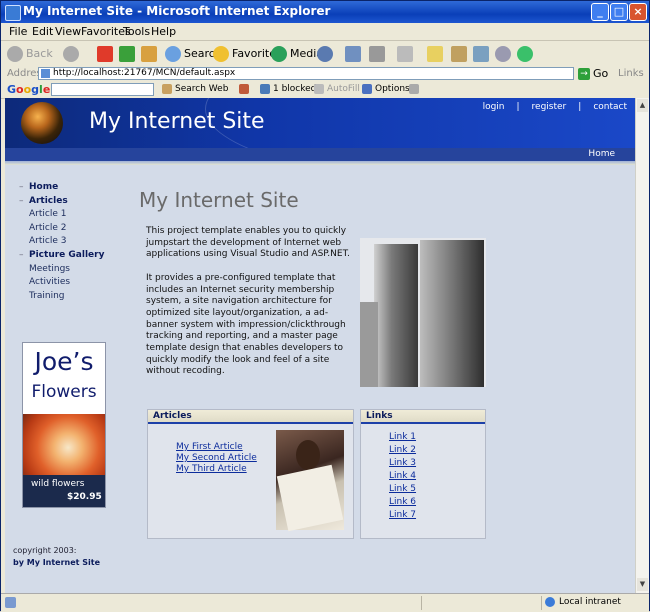 Image resolution: width=650 pixels, height=612 pixels. Describe the element at coordinates (64, 425) in the screenshot. I see `flowers-ad-banner: Joe’s Flowers wild flowers $20.95` at that location.